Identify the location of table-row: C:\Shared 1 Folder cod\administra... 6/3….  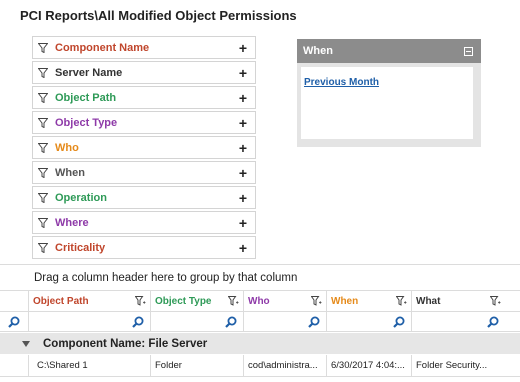
(260, 366).